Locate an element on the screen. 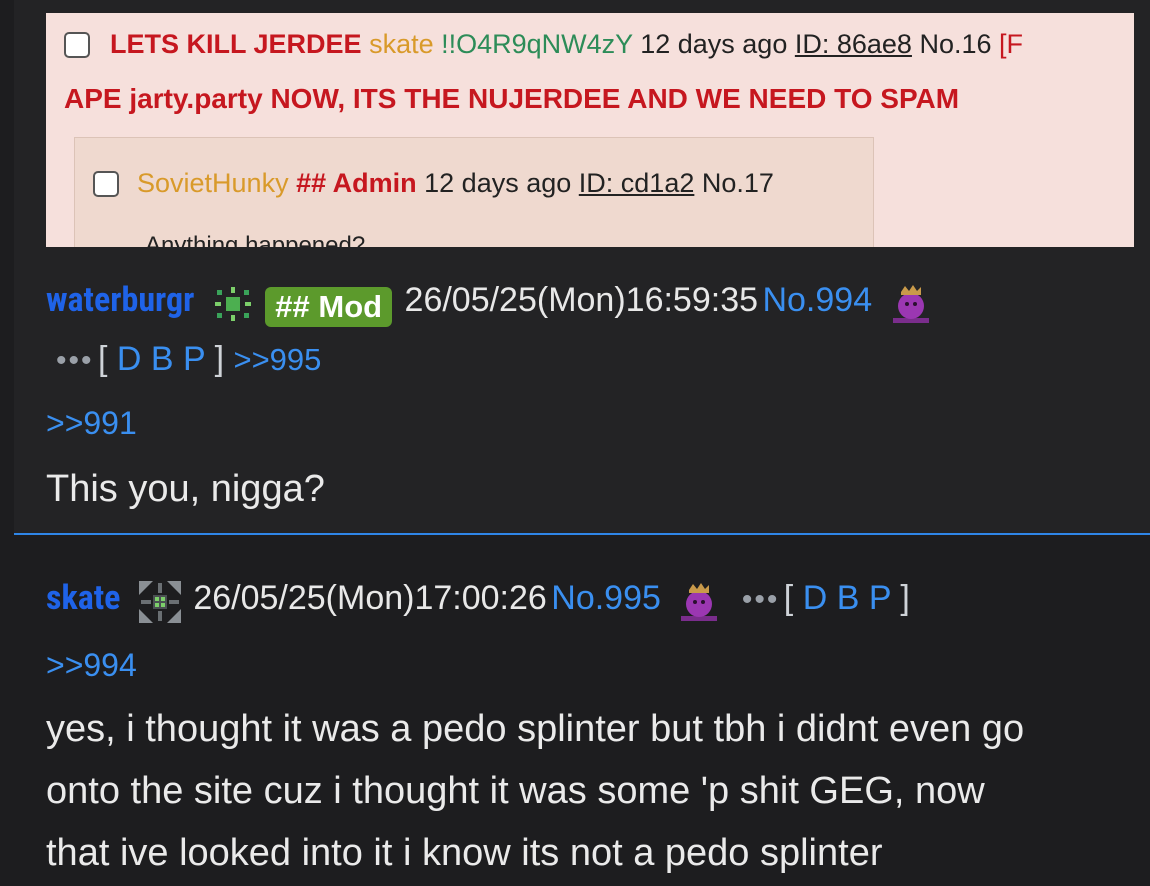 The width and height of the screenshot is (1150, 886). post-actions-994: ••• [ D B P ] >>995 is located at coordinates (183, 359).